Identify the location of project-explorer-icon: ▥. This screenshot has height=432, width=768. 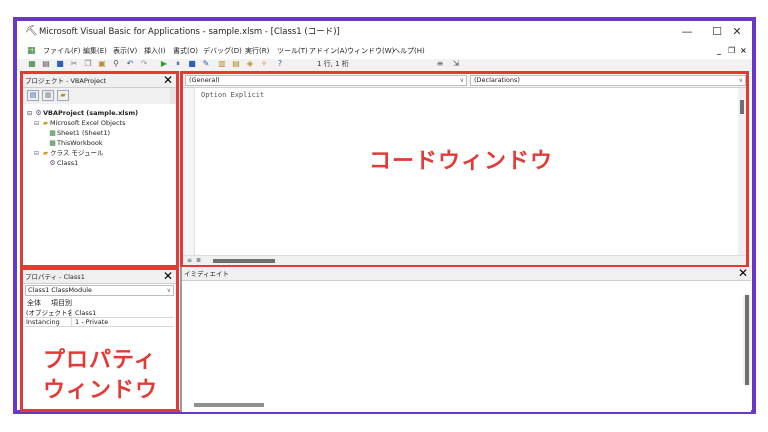
(222, 64).